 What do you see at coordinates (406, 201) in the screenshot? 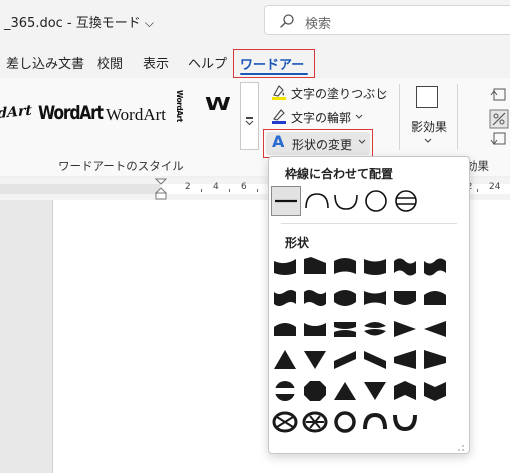
I see `path-option-button` at bounding box center [406, 201].